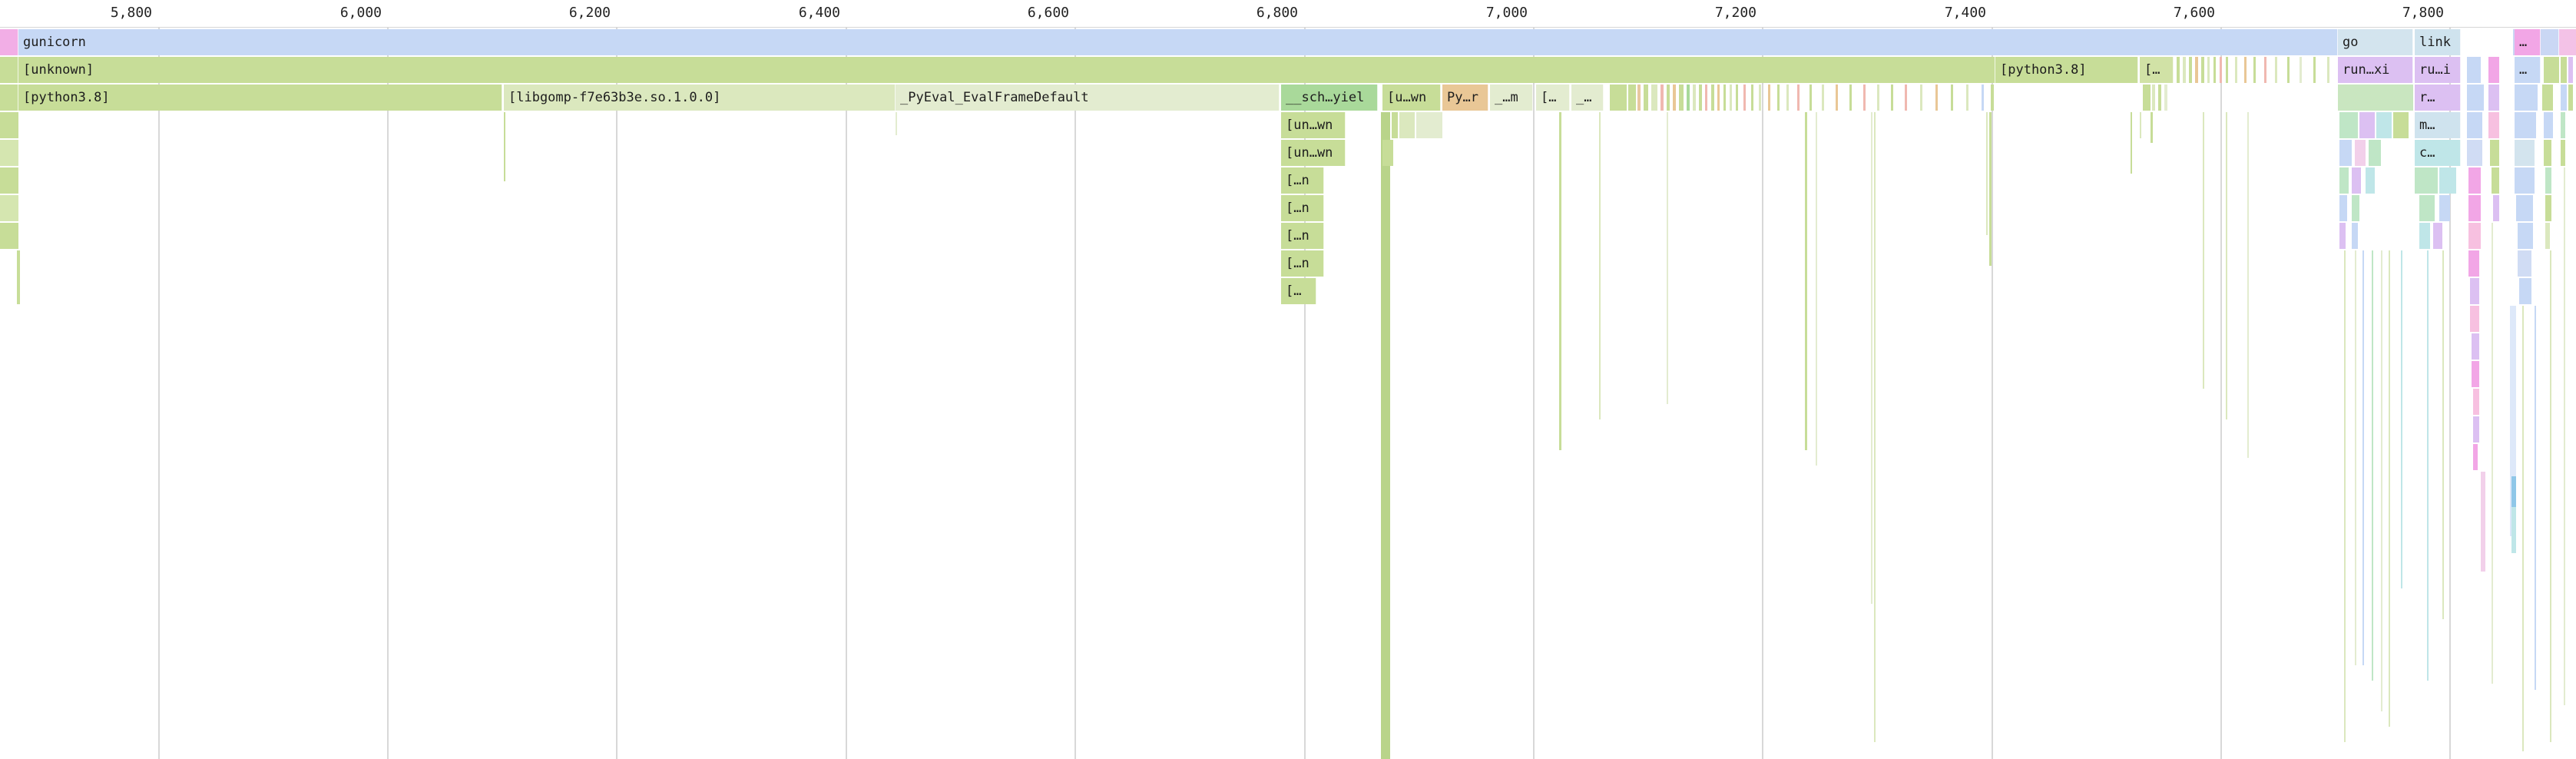  What do you see at coordinates (1088, 98) in the screenshot?
I see `flame-frame-pyeval: _PyEval_EvalFrameDefault` at bounding box center [1088, 98].